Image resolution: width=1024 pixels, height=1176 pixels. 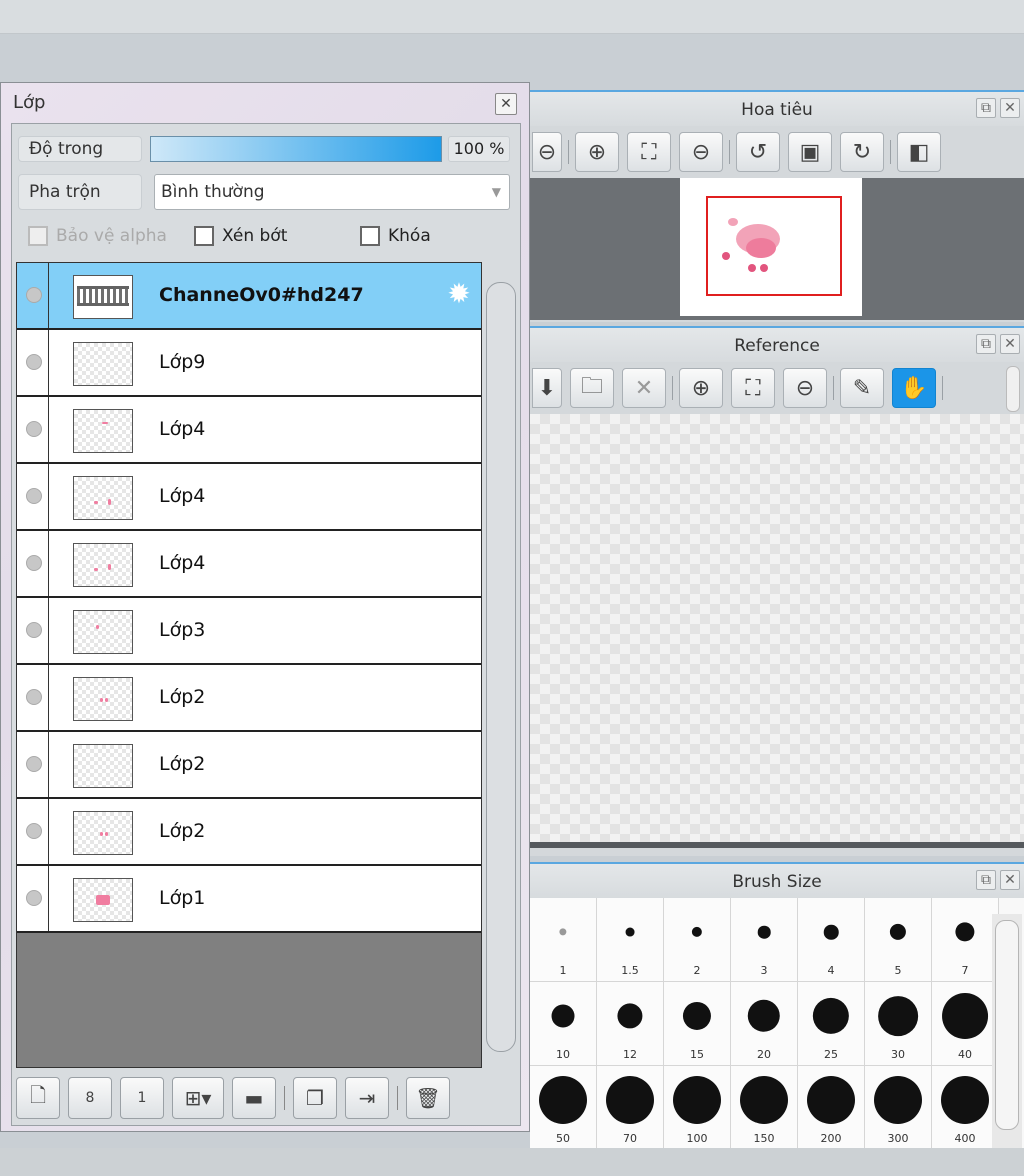 I want to click on import-icon: ⬇, so click(x=547, y=388).